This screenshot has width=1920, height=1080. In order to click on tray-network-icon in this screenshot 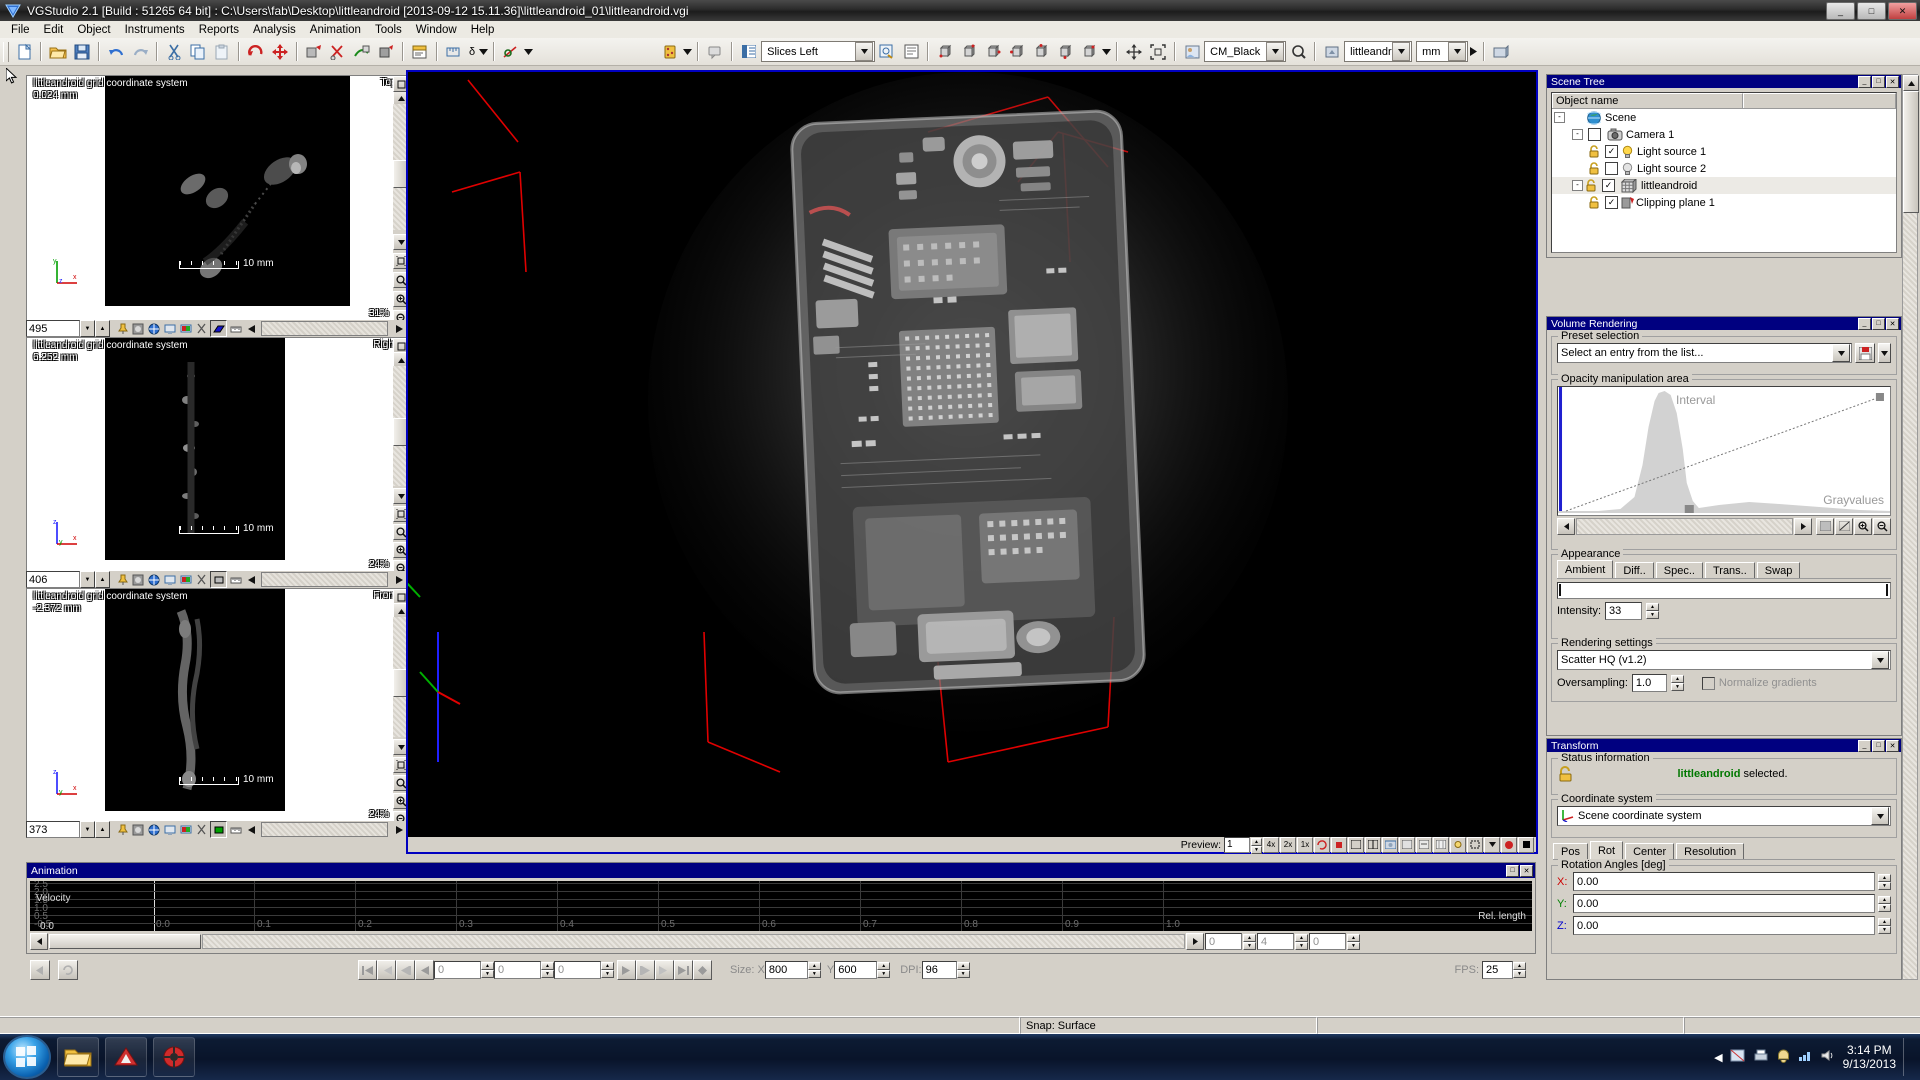, I will do `click(1806, 1057)`.